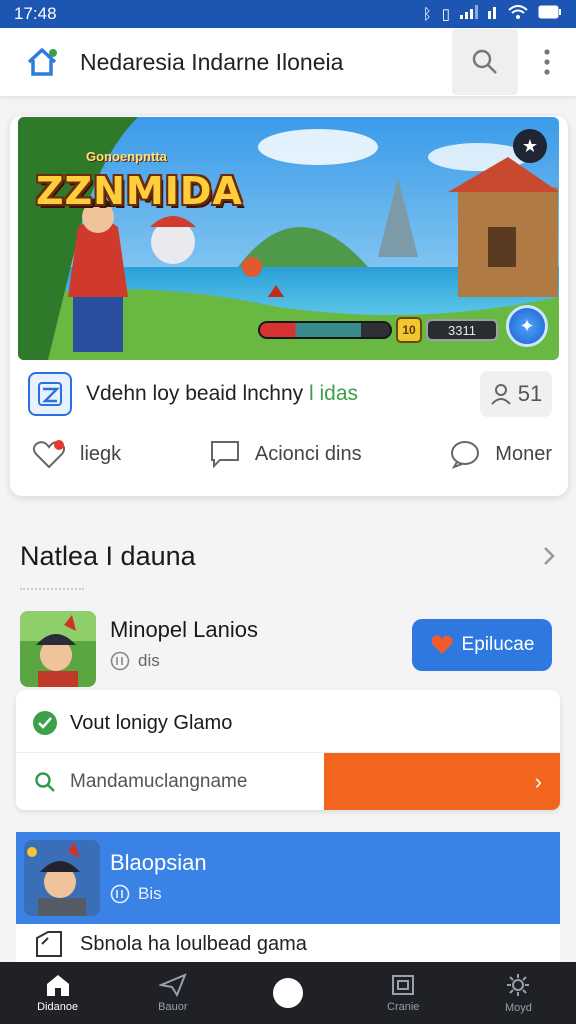 This screenshot has height=1024, width=576. Describe the element at coordinates (35, 13) in the screenshot. I see `status-time: 17:48` at that location.